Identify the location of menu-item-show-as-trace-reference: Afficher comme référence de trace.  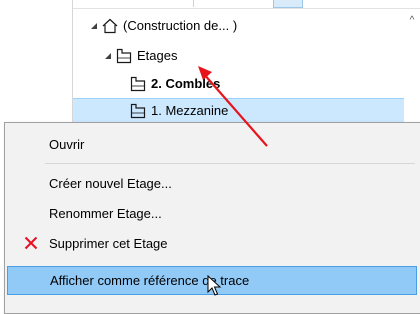
(212, 280).